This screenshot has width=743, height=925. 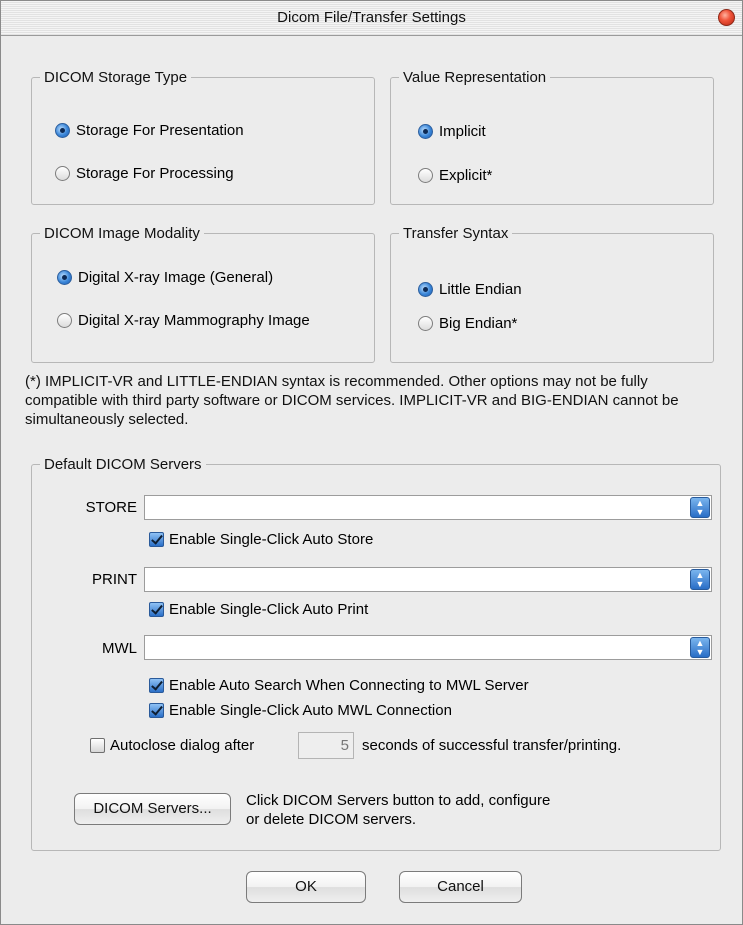 I want to click on autoclose-suffix: seconds of successful transfer/printing., so click(x=492, y=745).